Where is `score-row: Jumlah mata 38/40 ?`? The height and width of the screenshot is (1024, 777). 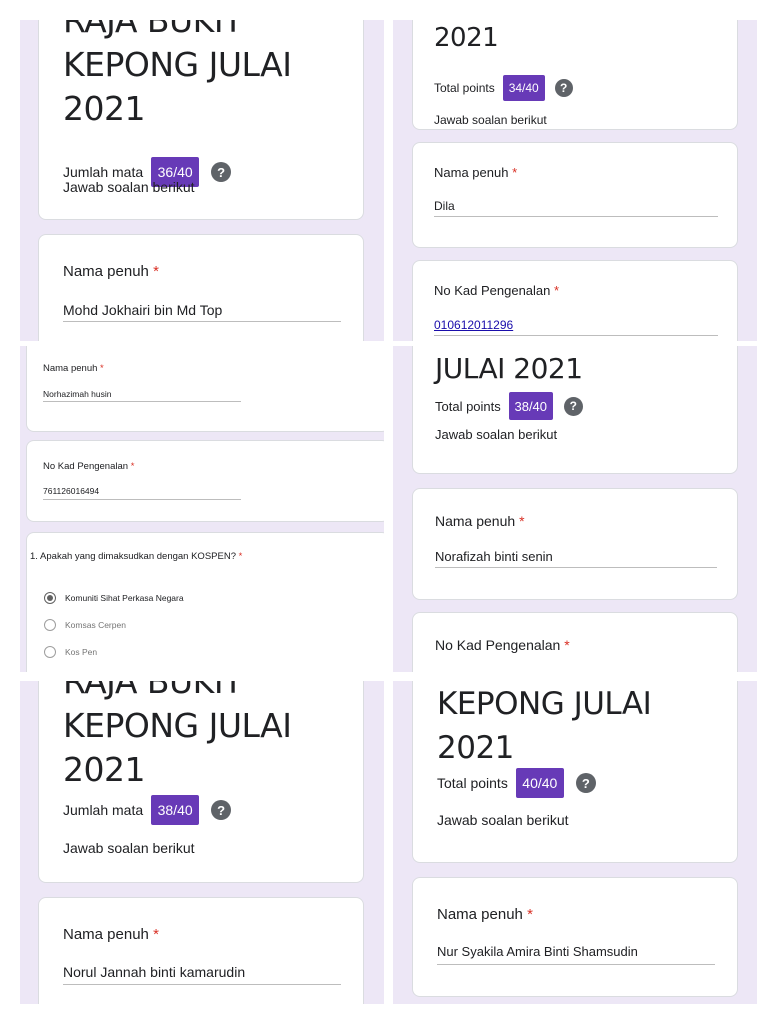
score-row: Jumlah mata 38/40 ? is located at coordinates (147, 810).